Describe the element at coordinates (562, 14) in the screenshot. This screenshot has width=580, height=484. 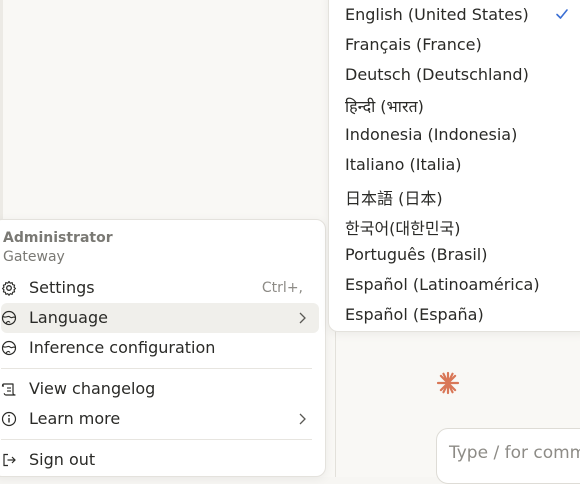
I see `check-icon` at that location.